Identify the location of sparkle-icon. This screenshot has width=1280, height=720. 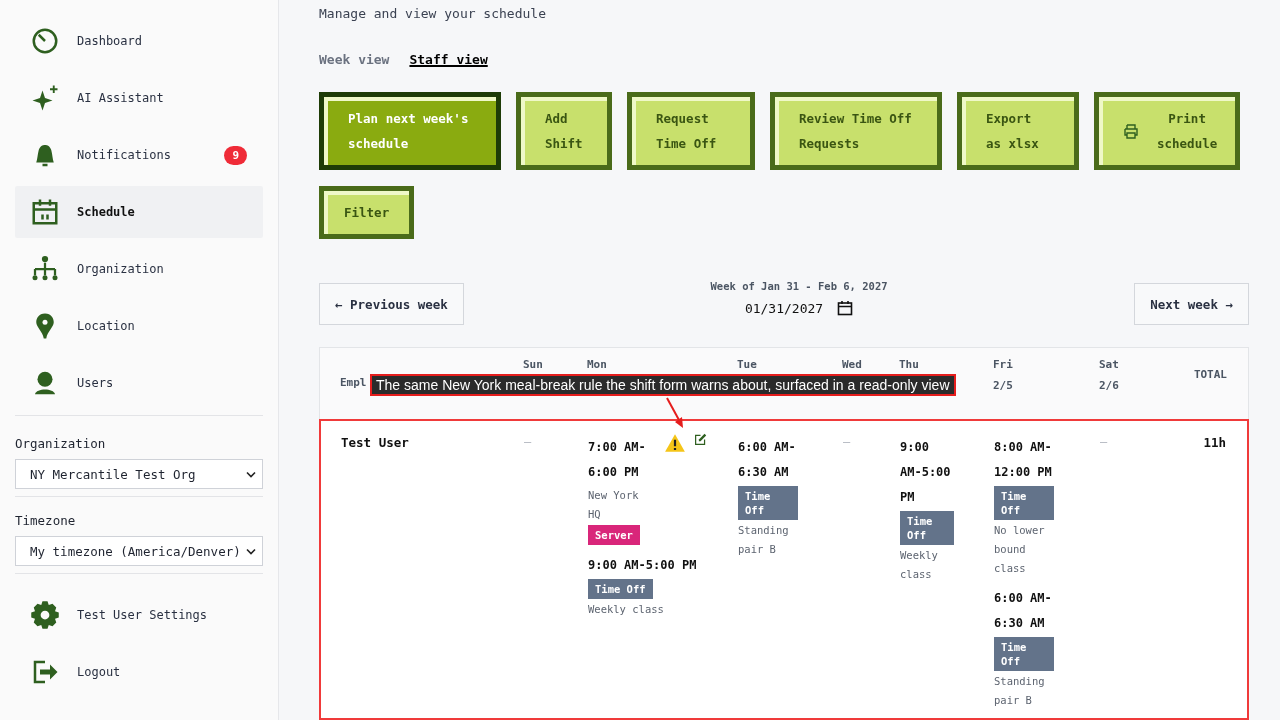
(45, 98).